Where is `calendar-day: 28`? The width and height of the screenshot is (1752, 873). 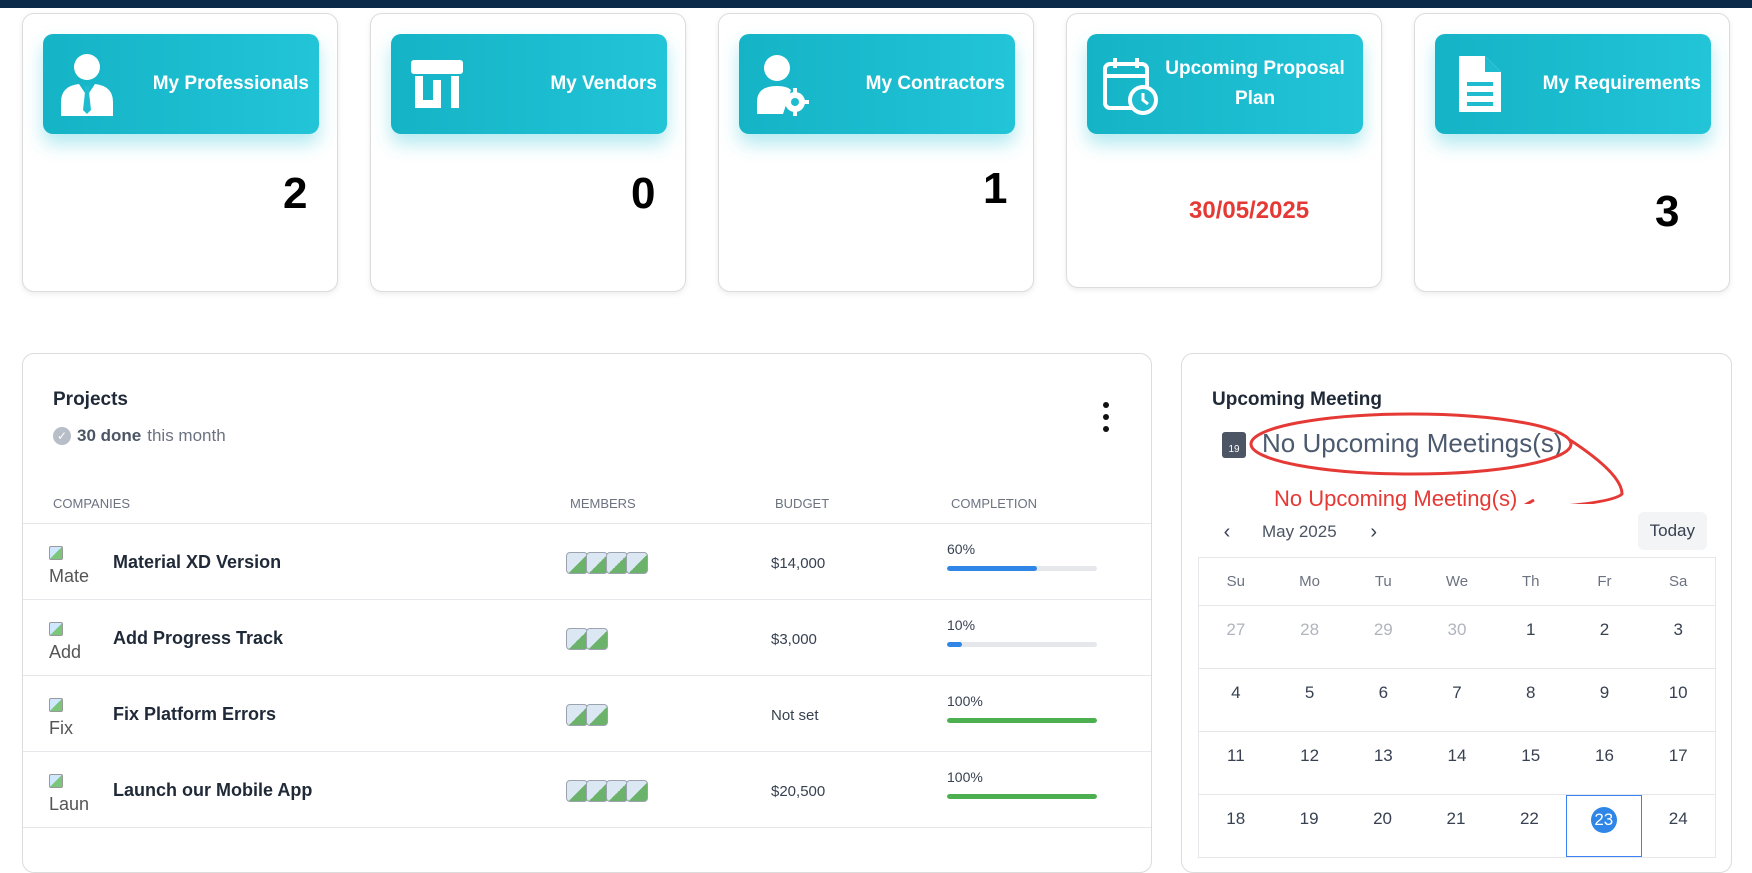
calendar-day: 28 is located at coordinates (1310, 637).